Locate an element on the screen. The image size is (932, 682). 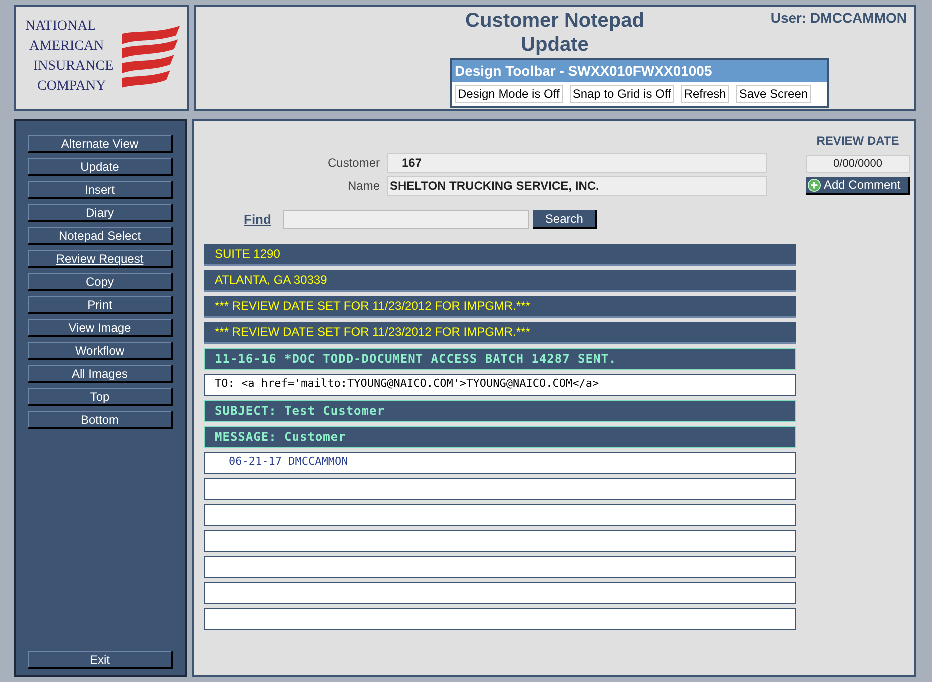
sidebar-button: All Images is located at coordinates (100, 374).